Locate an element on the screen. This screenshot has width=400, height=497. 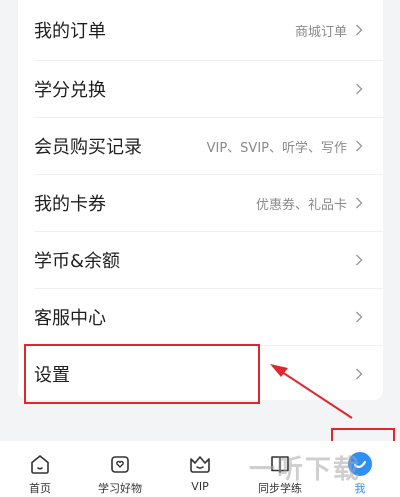
bottom-tab-bar: 首页 学习好物 VIP 同步学练 我 is located at coordinates (200, 469).